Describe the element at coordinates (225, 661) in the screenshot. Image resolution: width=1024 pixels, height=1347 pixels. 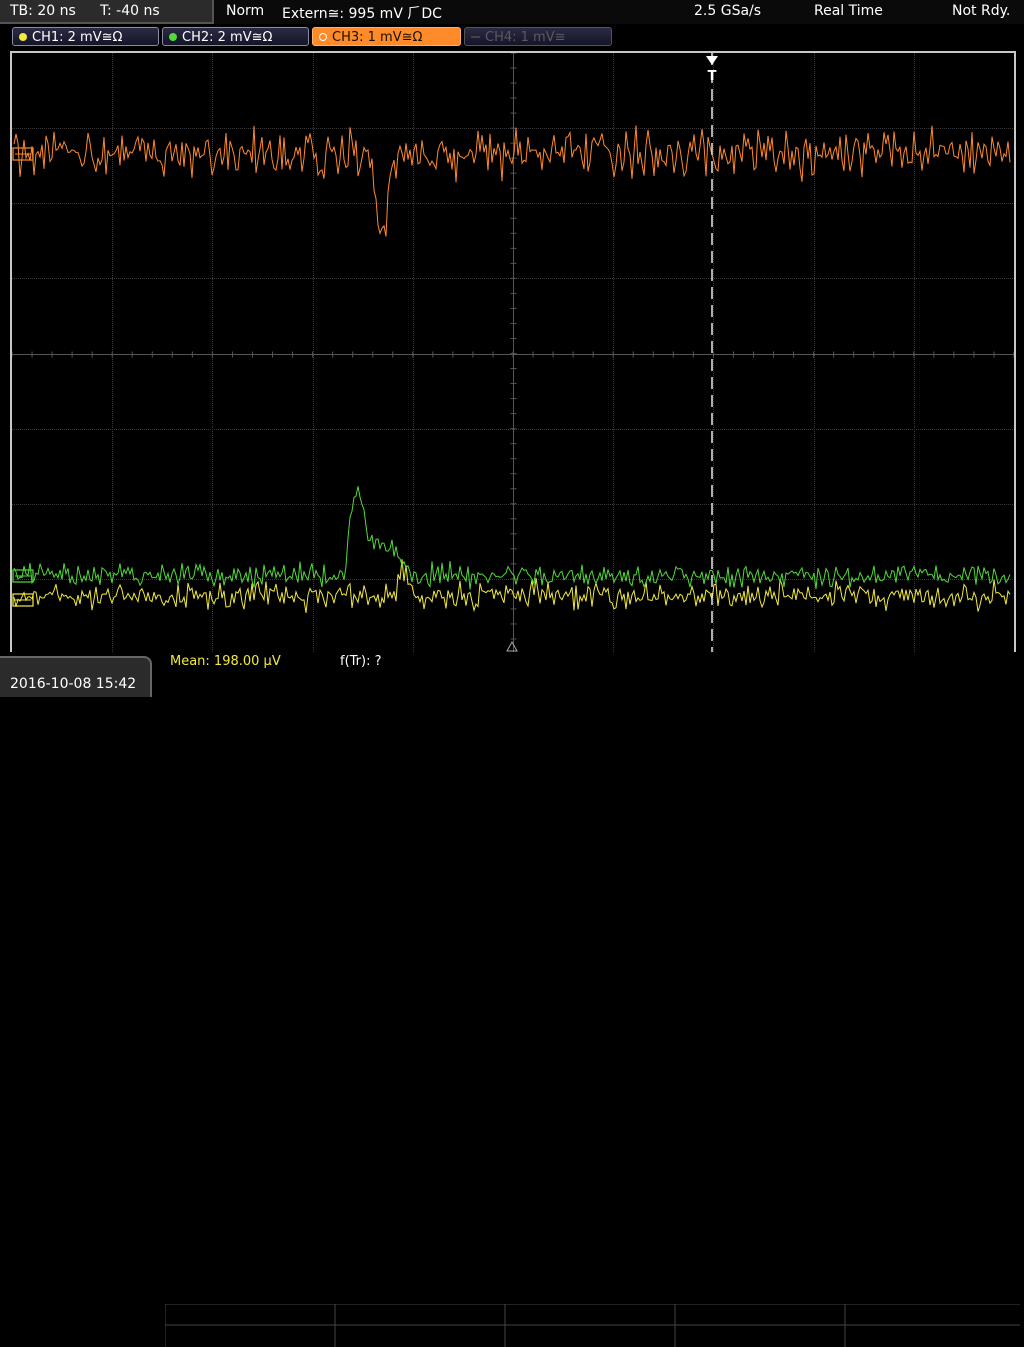
I see `measurement-mean: Mean: 198.00 µV` at that location.